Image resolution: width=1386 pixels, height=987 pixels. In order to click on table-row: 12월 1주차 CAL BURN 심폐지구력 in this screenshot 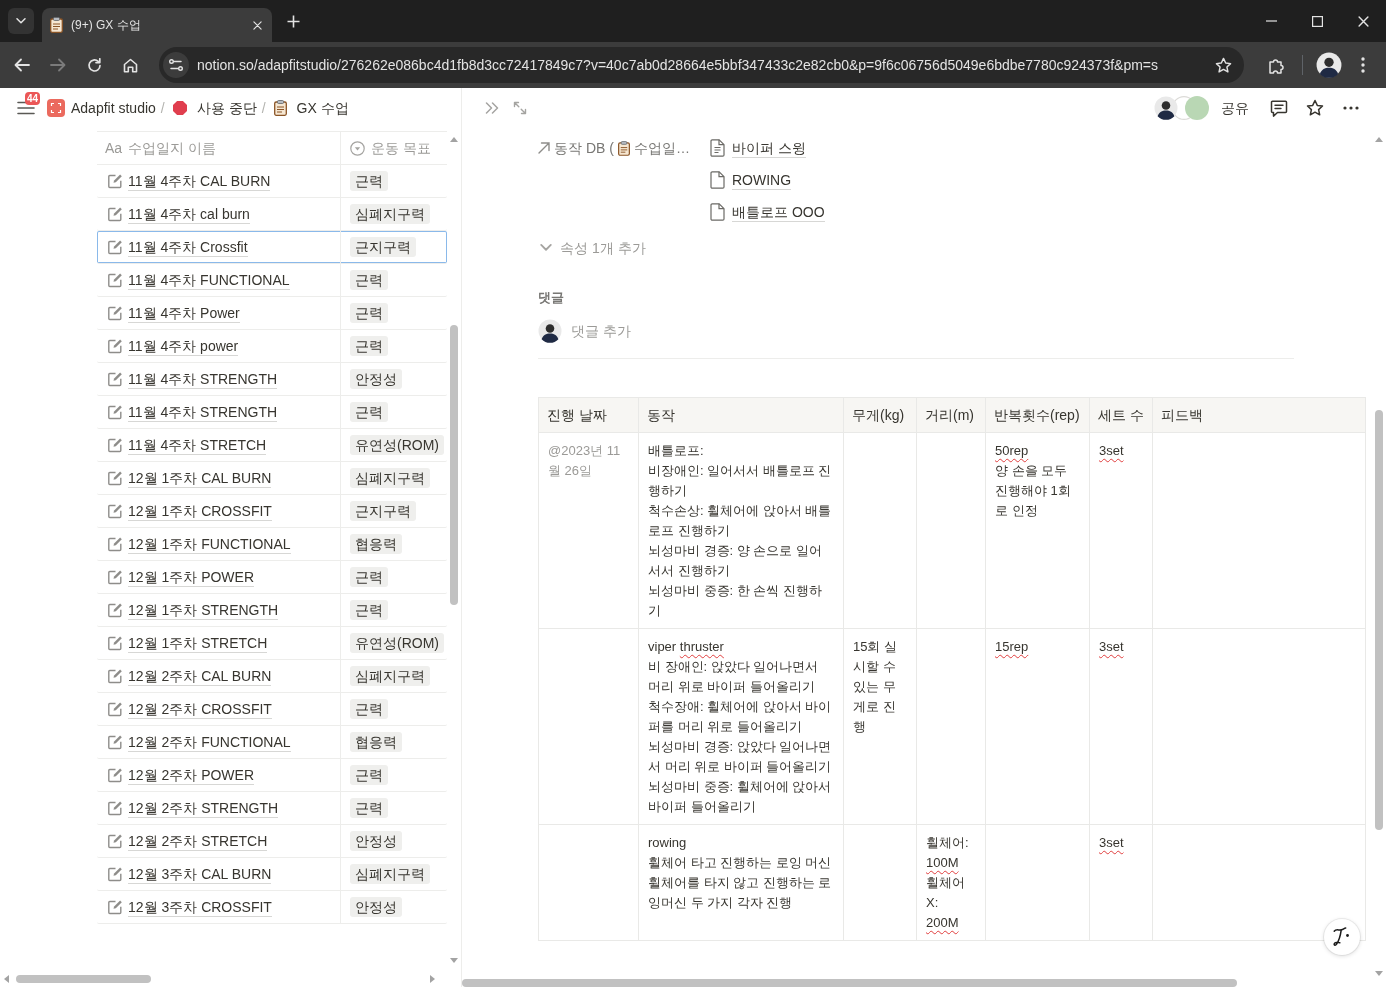, I will do `click(272, 478)`.